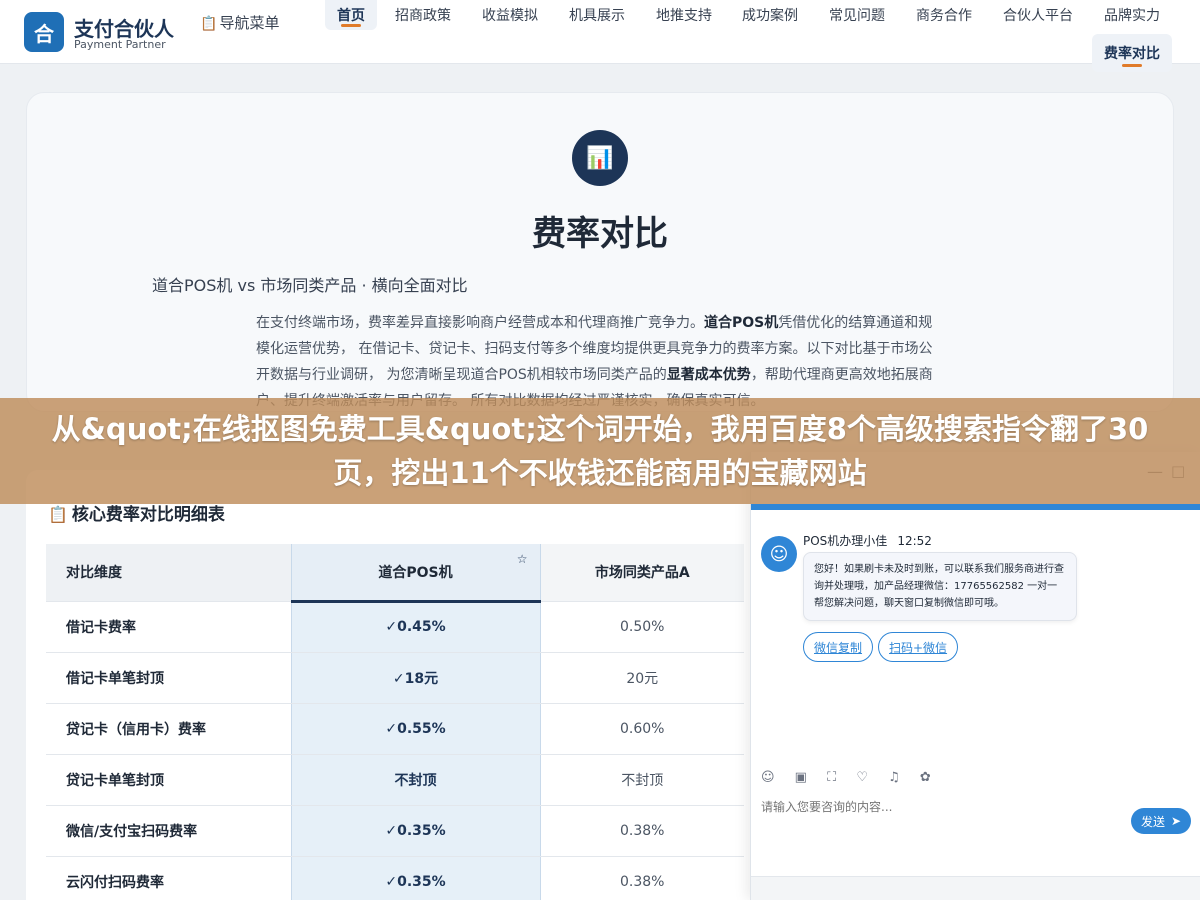 This screenshot has height=900, width=1200. I want to click on desc-bold-1: 道合POS机, so click(741, 323).